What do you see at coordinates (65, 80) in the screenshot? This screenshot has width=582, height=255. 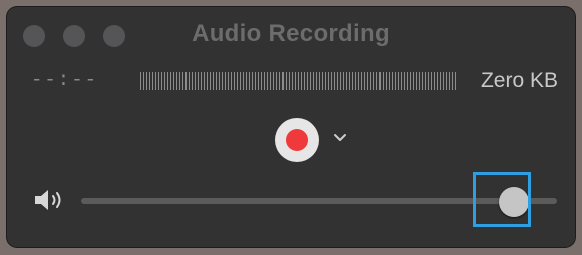 I see `elapsed-time: --:--` at bounding box center [65, 80].